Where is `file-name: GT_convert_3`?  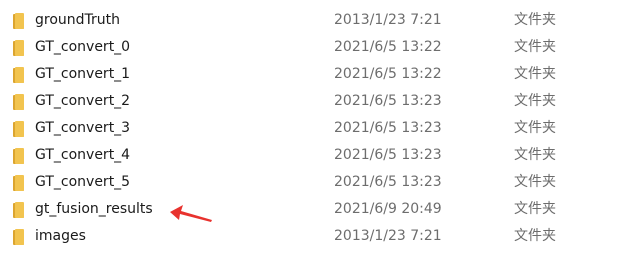 file-name: GT_convert_3 is located at coordinates (83, 128).